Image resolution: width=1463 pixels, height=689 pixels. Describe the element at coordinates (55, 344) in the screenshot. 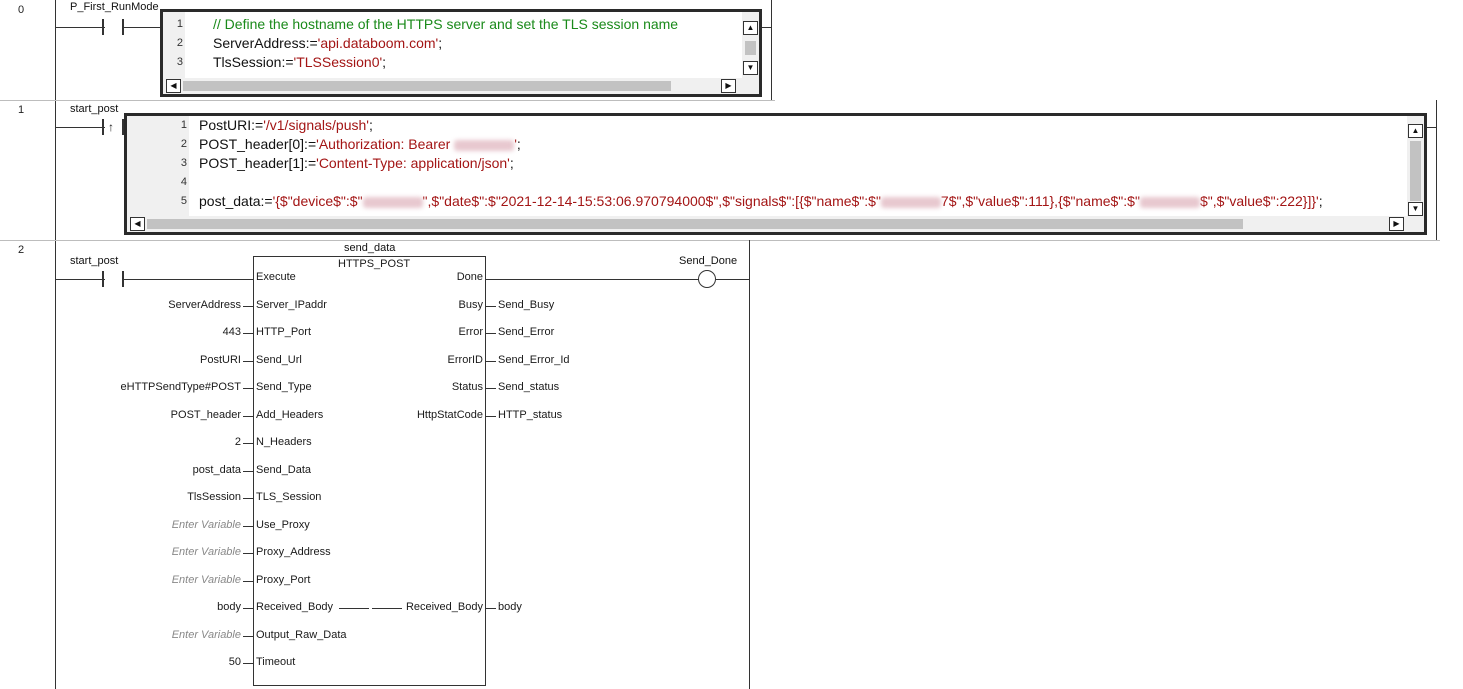

I see `left-power-rail` at that location.